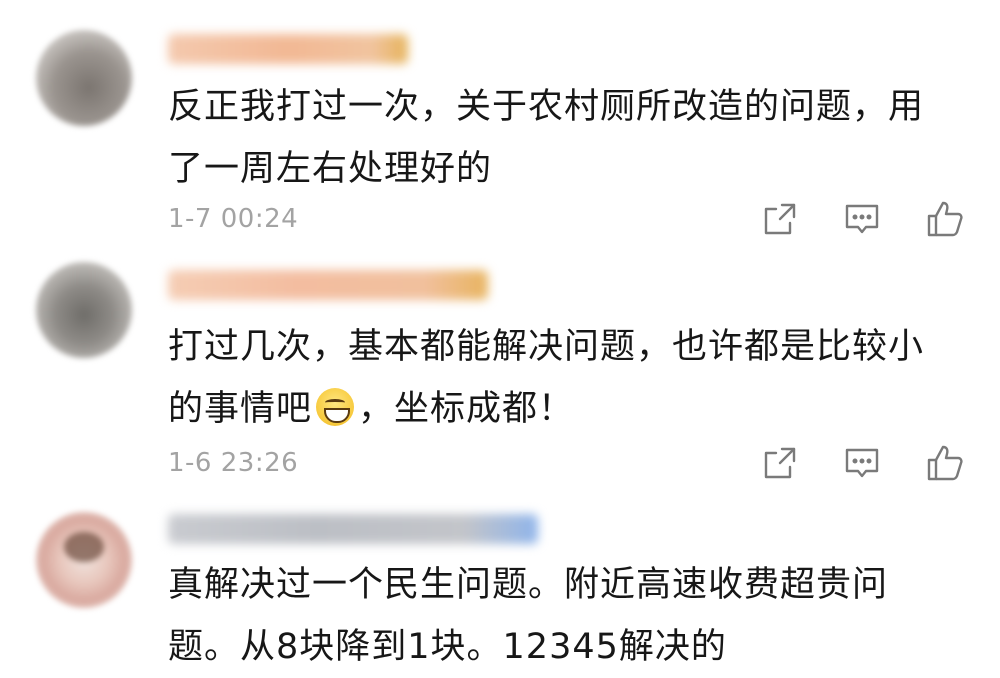 This screenshot has width=1000, height=678. I want to click on comment-text-segment: 的事情吧, so click(240, 409).